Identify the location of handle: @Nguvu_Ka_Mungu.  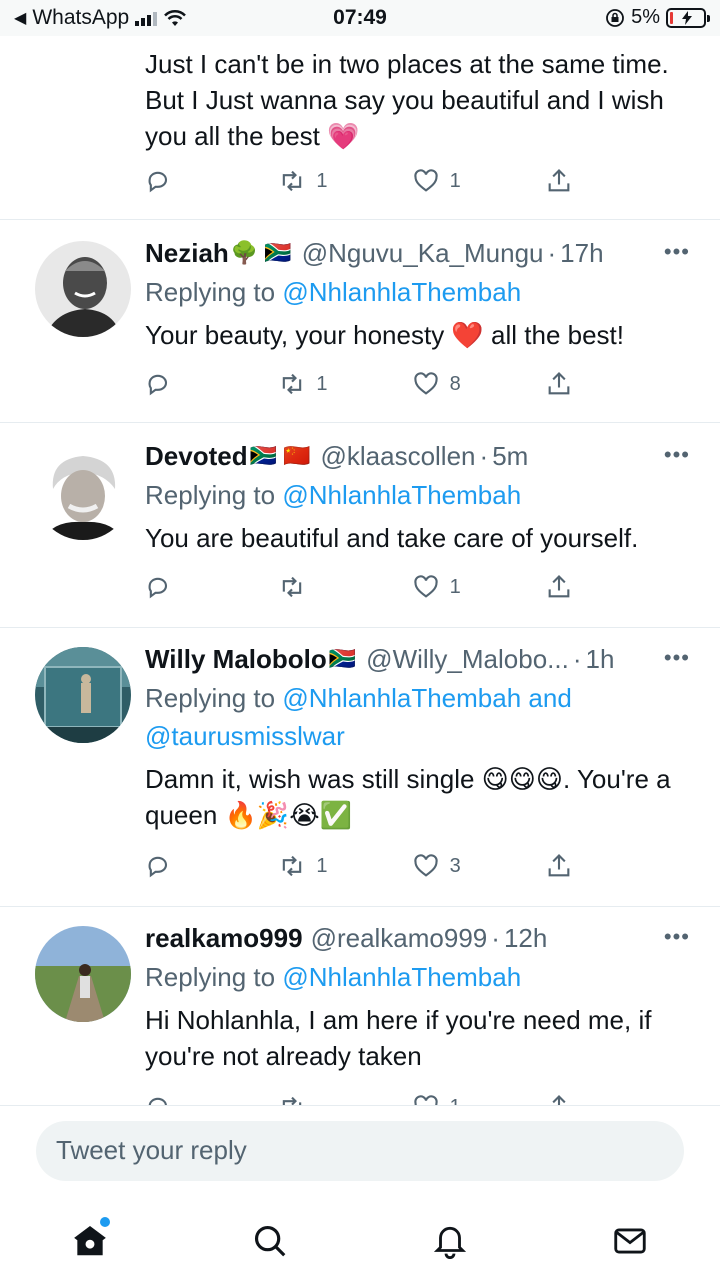
(423, 253).